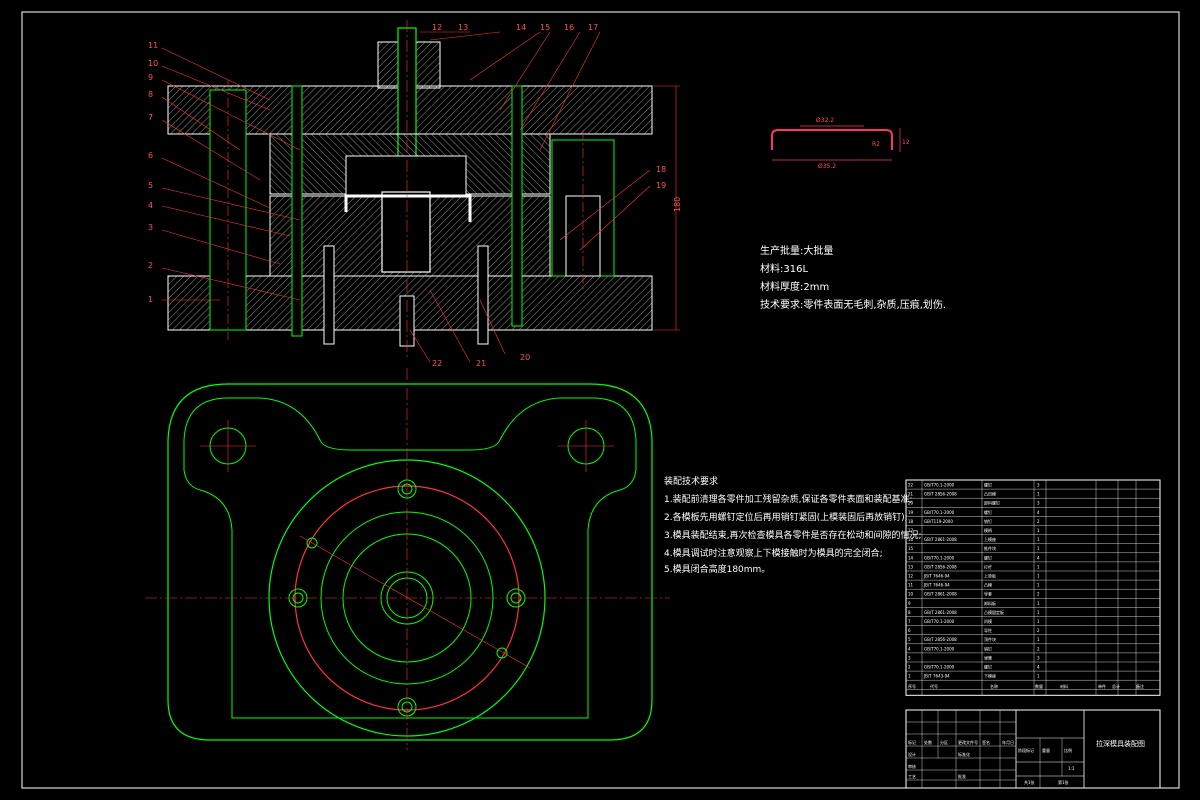 This screenshot has height=800, width=1200. I want to click on part-label: 6, so click(150, 155).